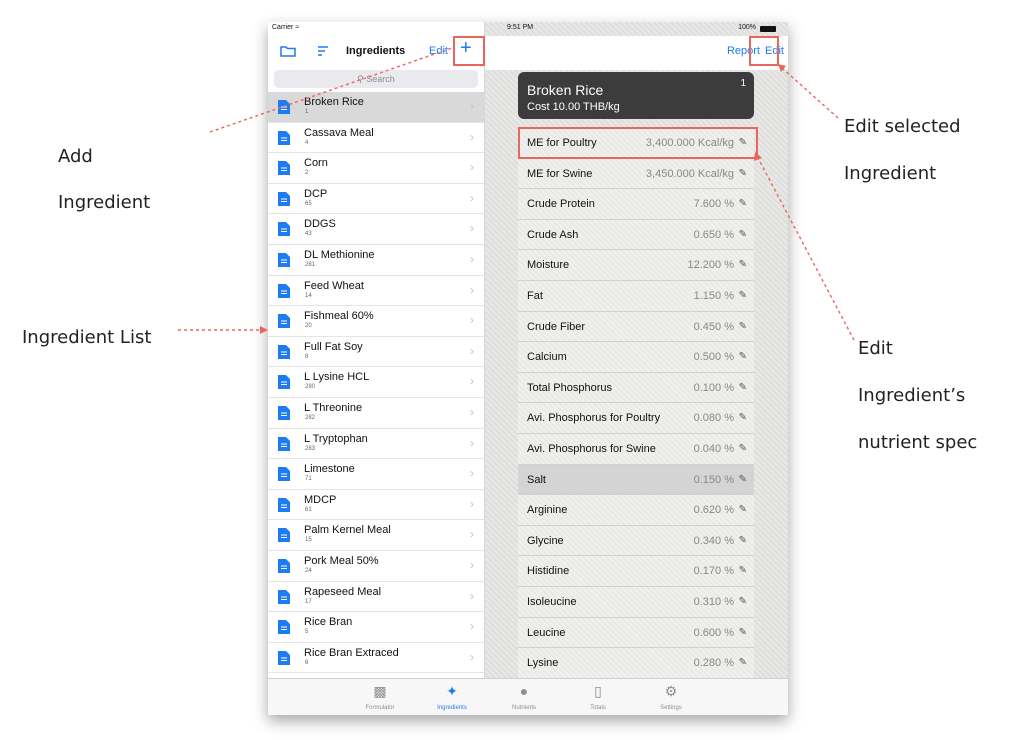 The image size is (1024, 740). Describe the element at coordinates (636, 571) in the screenshot. I see `nutrient-row: Histidine 0.170 % ✎` at that location.